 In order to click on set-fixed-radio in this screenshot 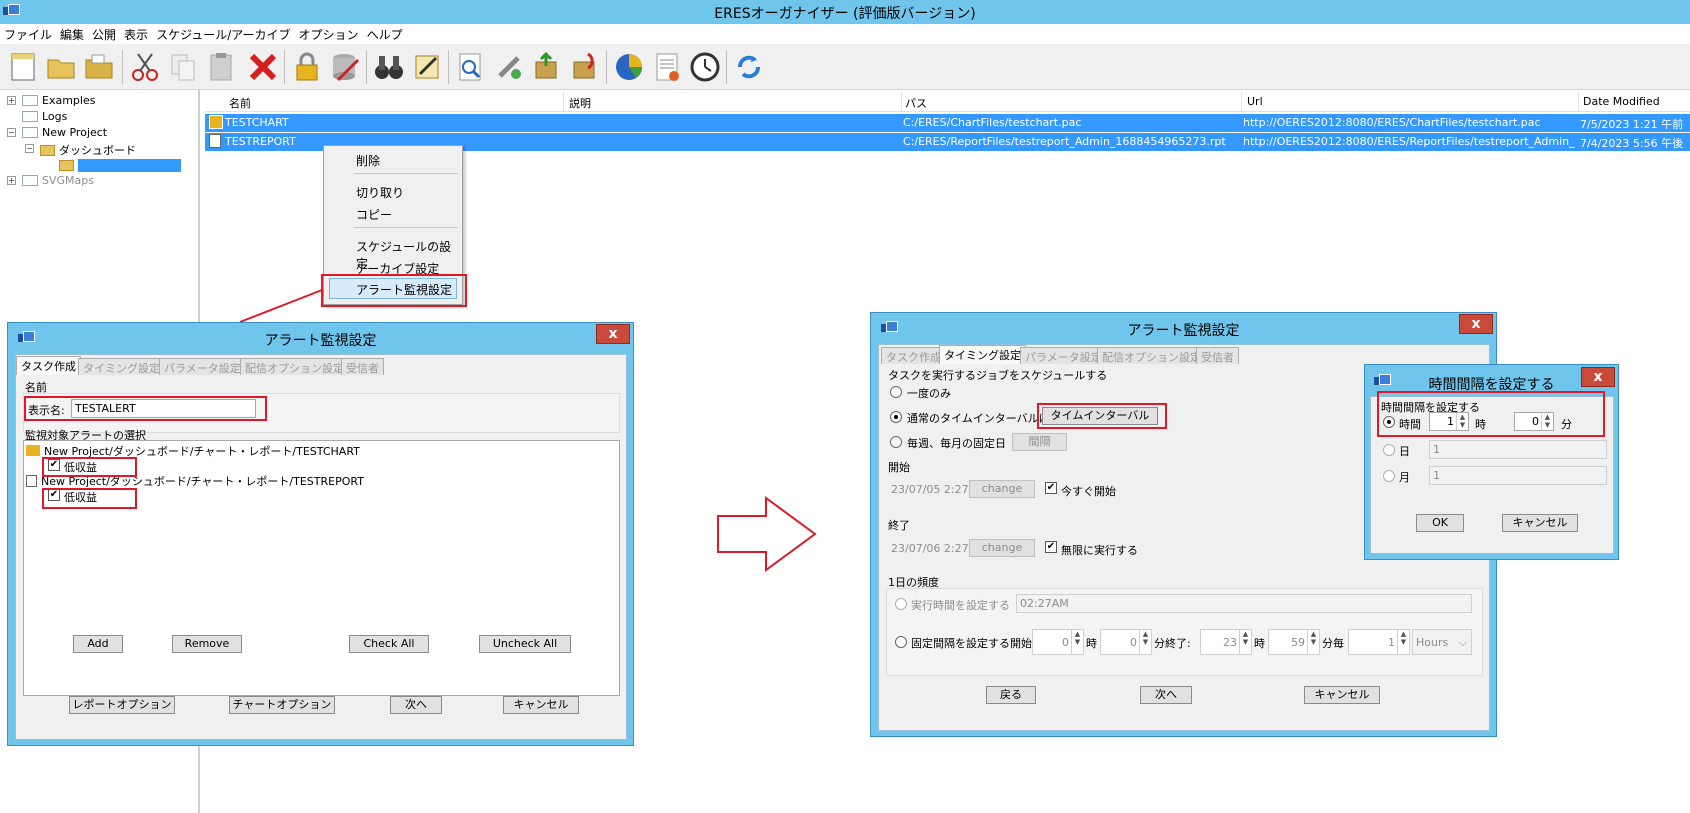, I will do `click(901, 642)`.